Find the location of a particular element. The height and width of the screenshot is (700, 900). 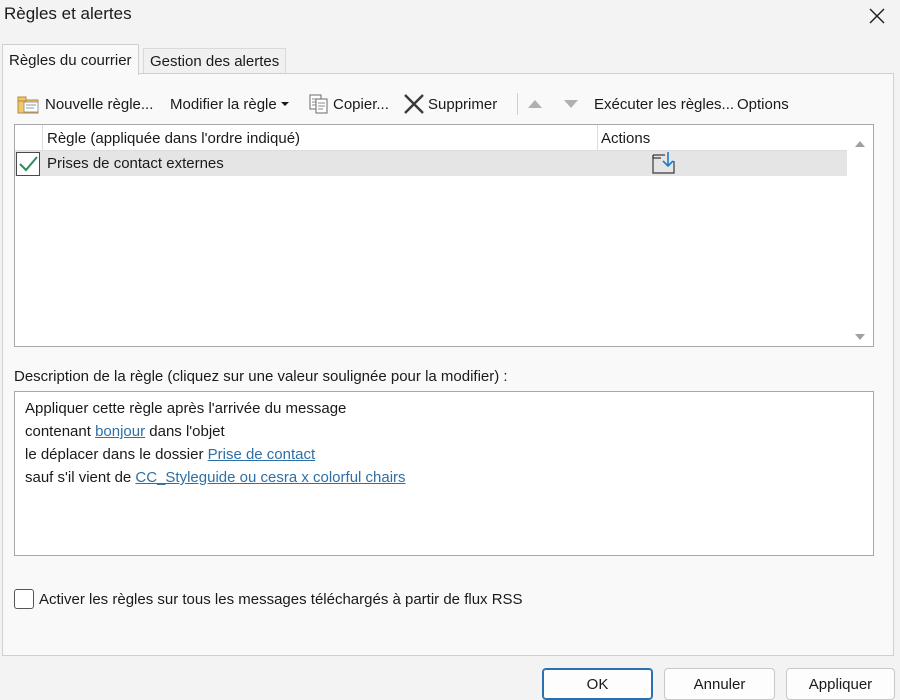

column-divider is located at coordinates (597, 138).